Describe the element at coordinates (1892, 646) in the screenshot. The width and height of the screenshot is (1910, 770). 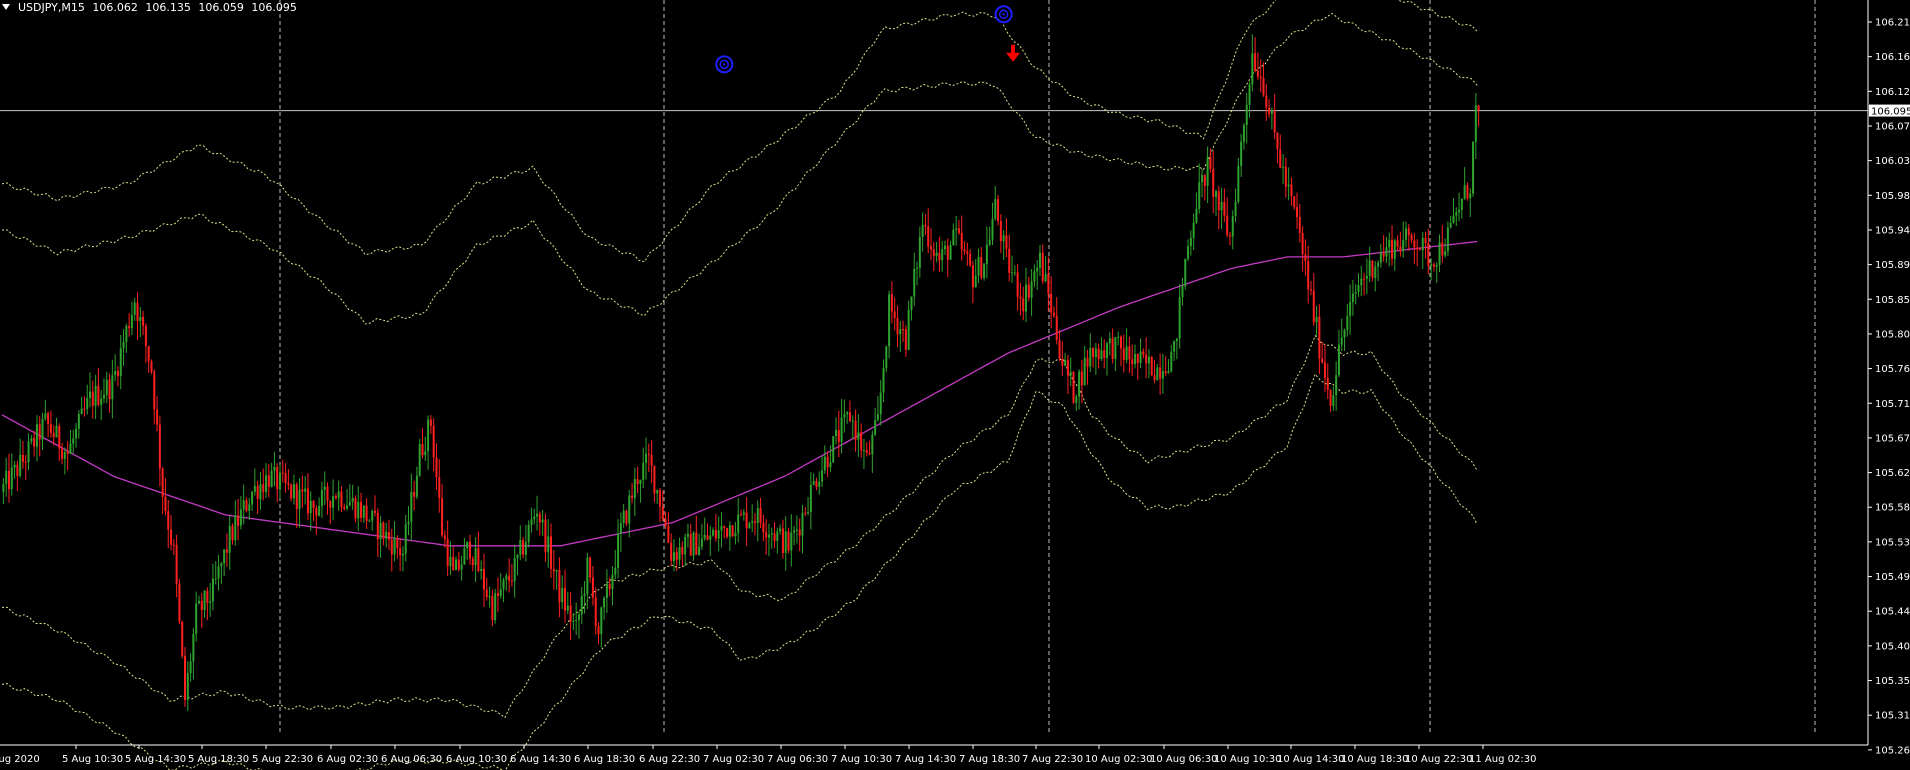
I see `price-tick-label: 105.400` at that location.